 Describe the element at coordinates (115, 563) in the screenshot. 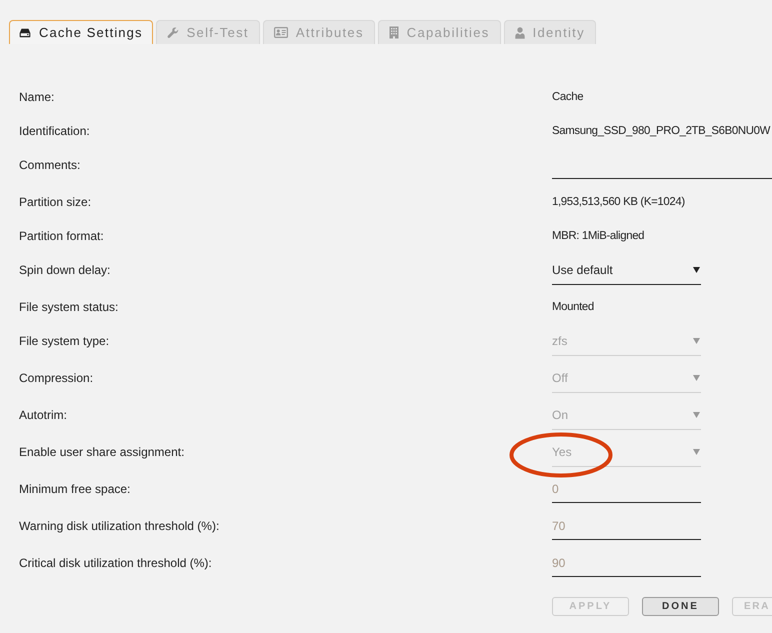

I see `field-label: Critical disk utilization threshold (%):` at that location.